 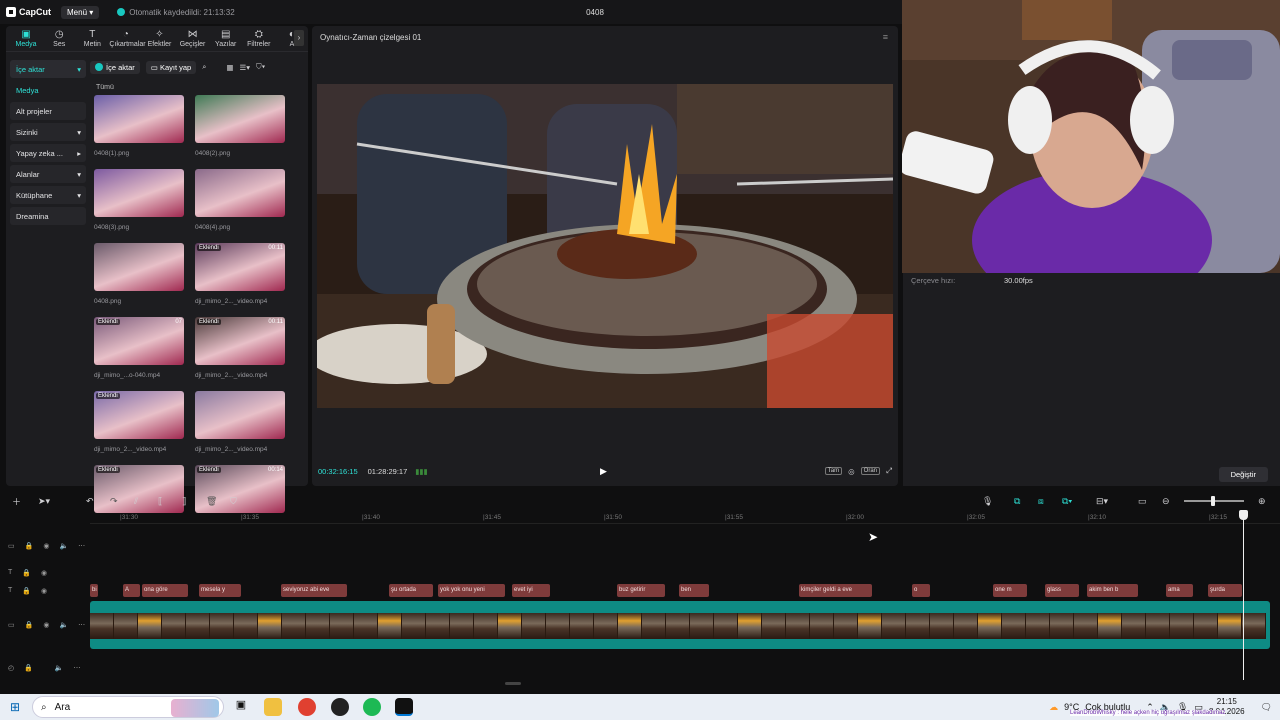 What do you see at coordinates (641, 590) in the screenshot?
I see `text-clip: buz getirir` at bounding box center [641, 590].